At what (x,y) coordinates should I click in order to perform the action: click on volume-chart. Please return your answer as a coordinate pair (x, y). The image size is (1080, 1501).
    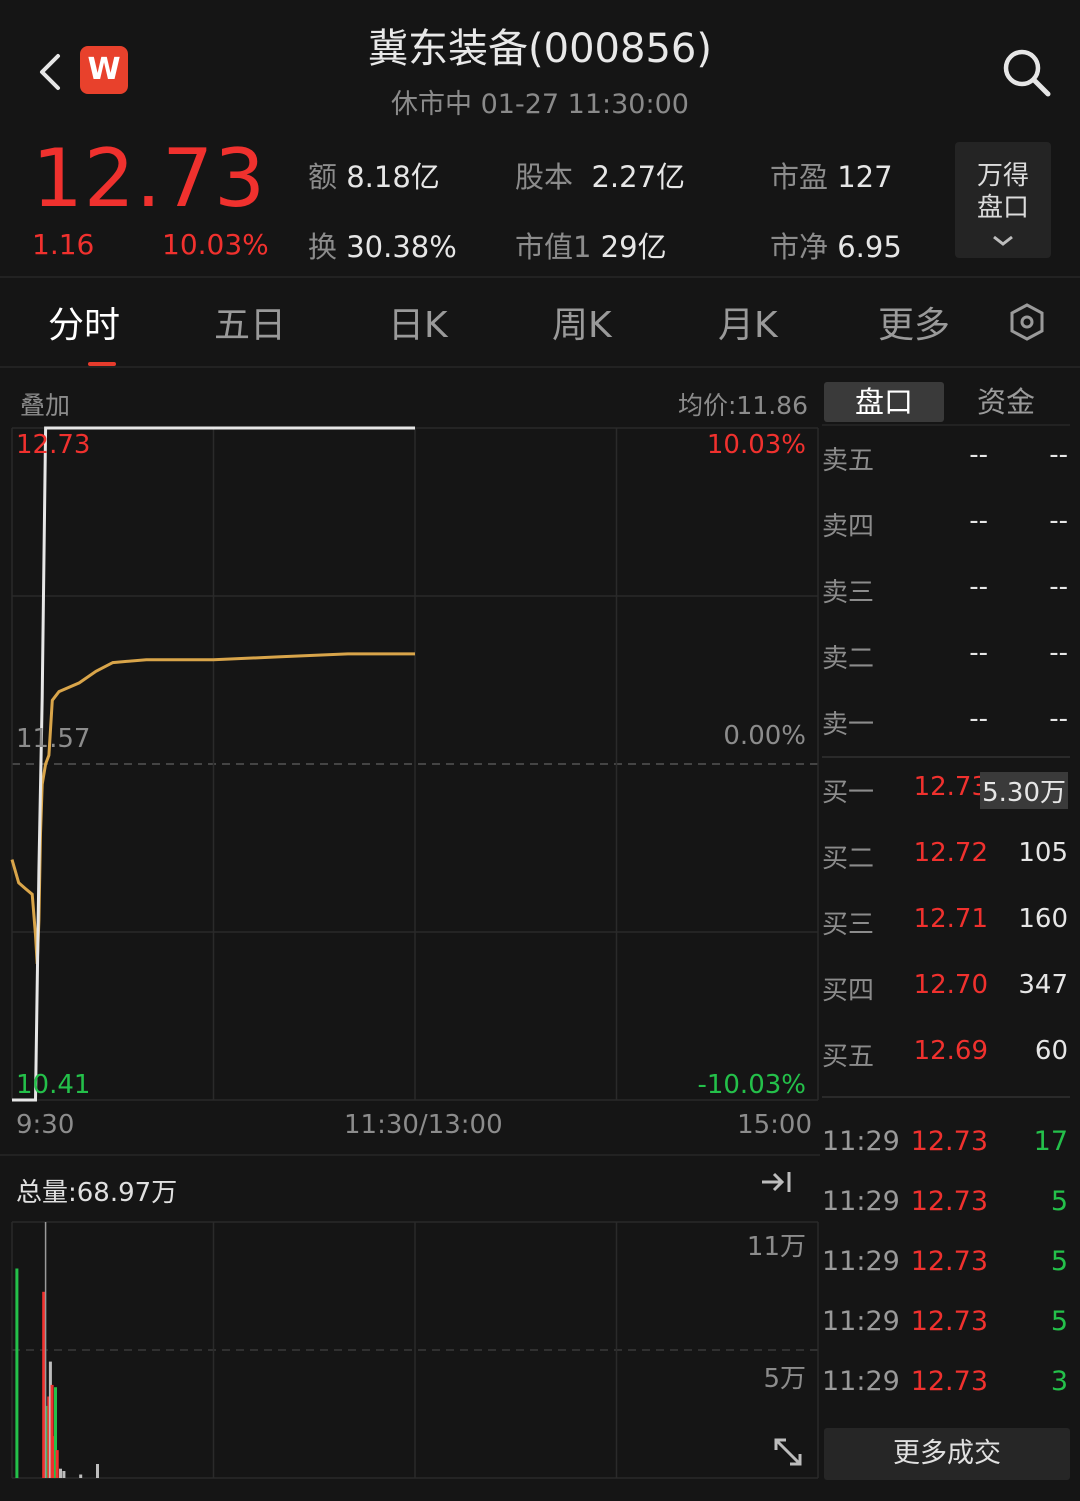
    Looking at the image, I should click on (410, 1350).